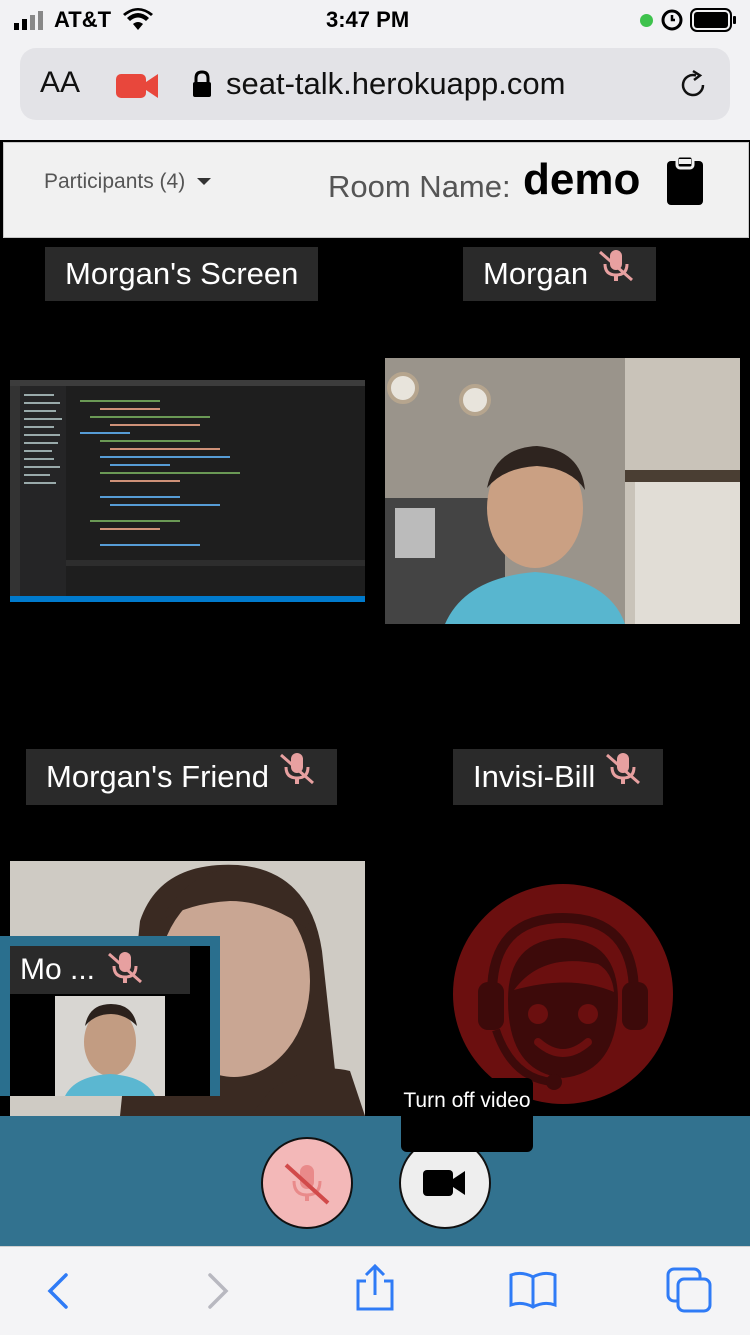  Describe the element at coordinates (58, 1293) in the screenshot. I see `back-icon` at that location.